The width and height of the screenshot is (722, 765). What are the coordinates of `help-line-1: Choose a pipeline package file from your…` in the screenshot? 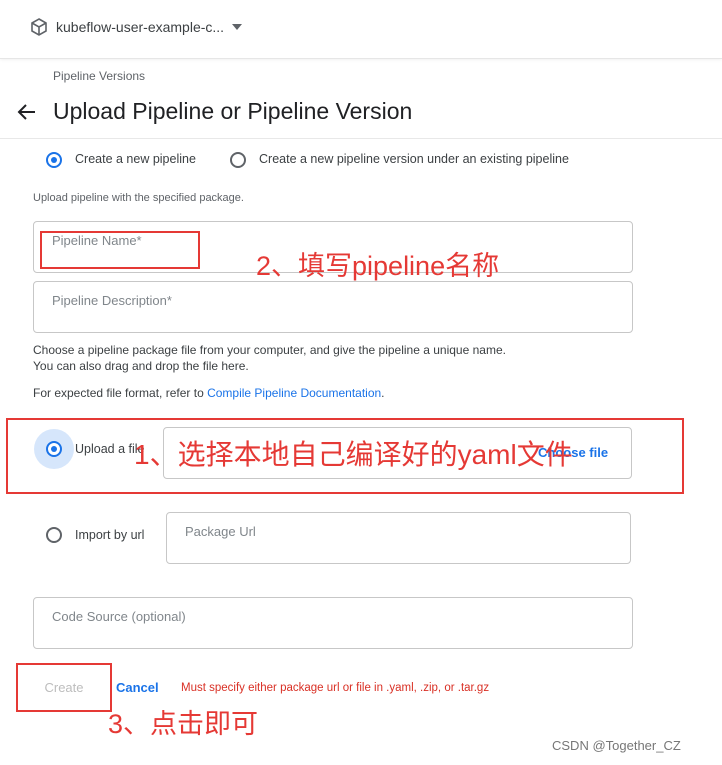 It's located at (269, 350).